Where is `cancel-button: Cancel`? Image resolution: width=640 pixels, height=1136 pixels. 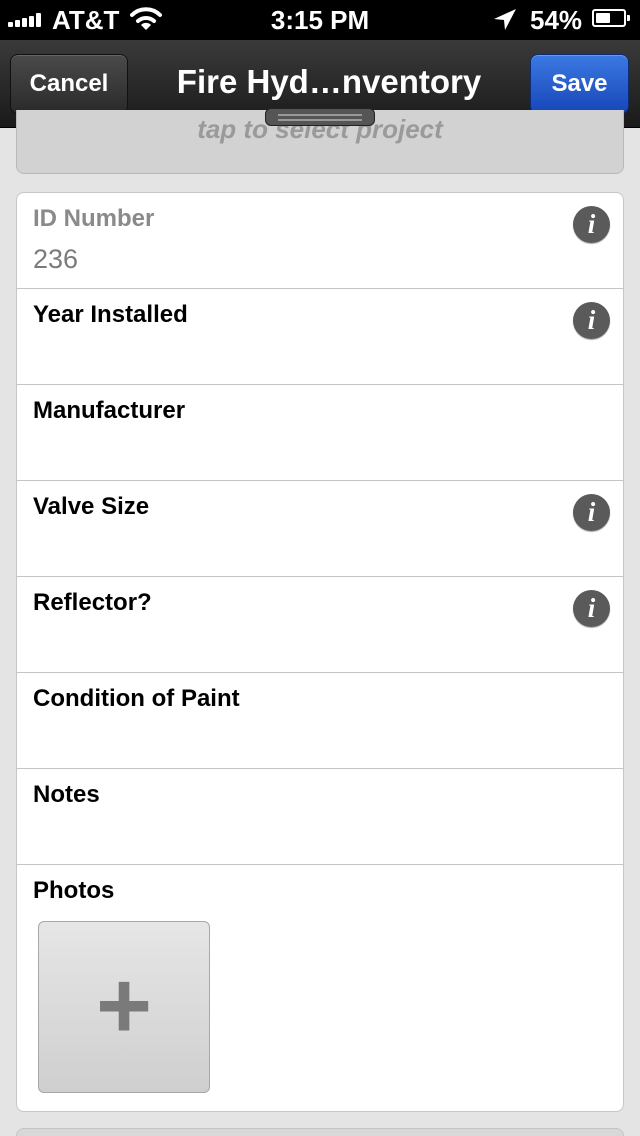
cancel-button: Cancel is located at coordinates (69, 84).